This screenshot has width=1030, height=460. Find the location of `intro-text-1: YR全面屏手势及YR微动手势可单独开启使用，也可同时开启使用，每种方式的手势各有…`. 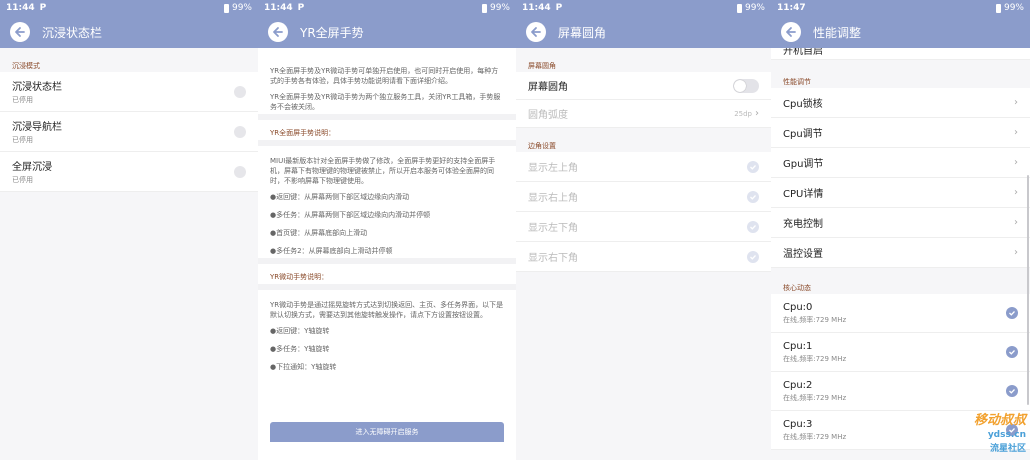

intro-text-1: YR全面屏手势及YR微动手势可单独开启使用，也可同时开启使用，每种方式的手势各有… is located at coordinates (384, 76).